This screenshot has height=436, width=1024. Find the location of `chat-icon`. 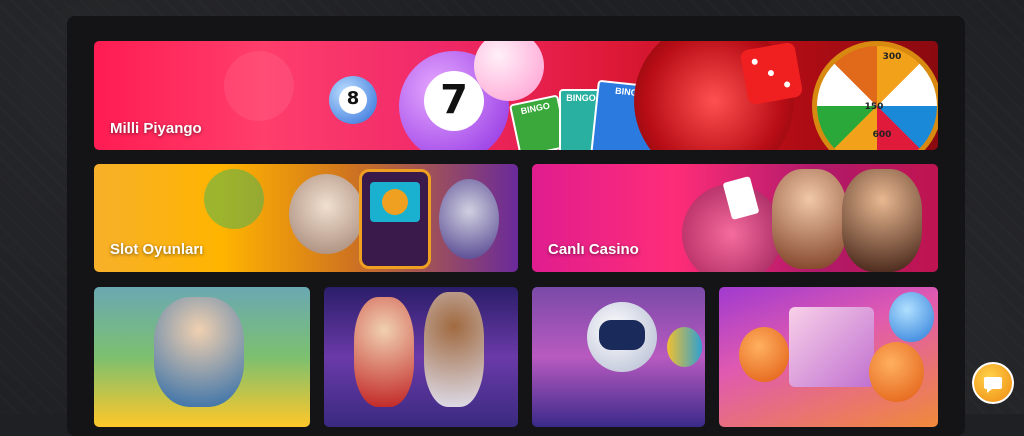

chat-icon is located at coordinates (993, 385).